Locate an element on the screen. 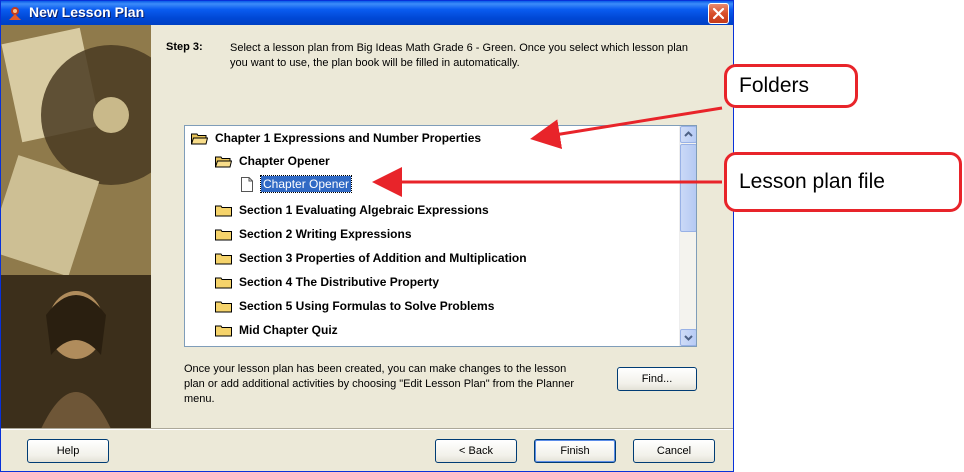 The width and height of the screenshot is (964, 472). close-button is located at coordinates (718, 13).